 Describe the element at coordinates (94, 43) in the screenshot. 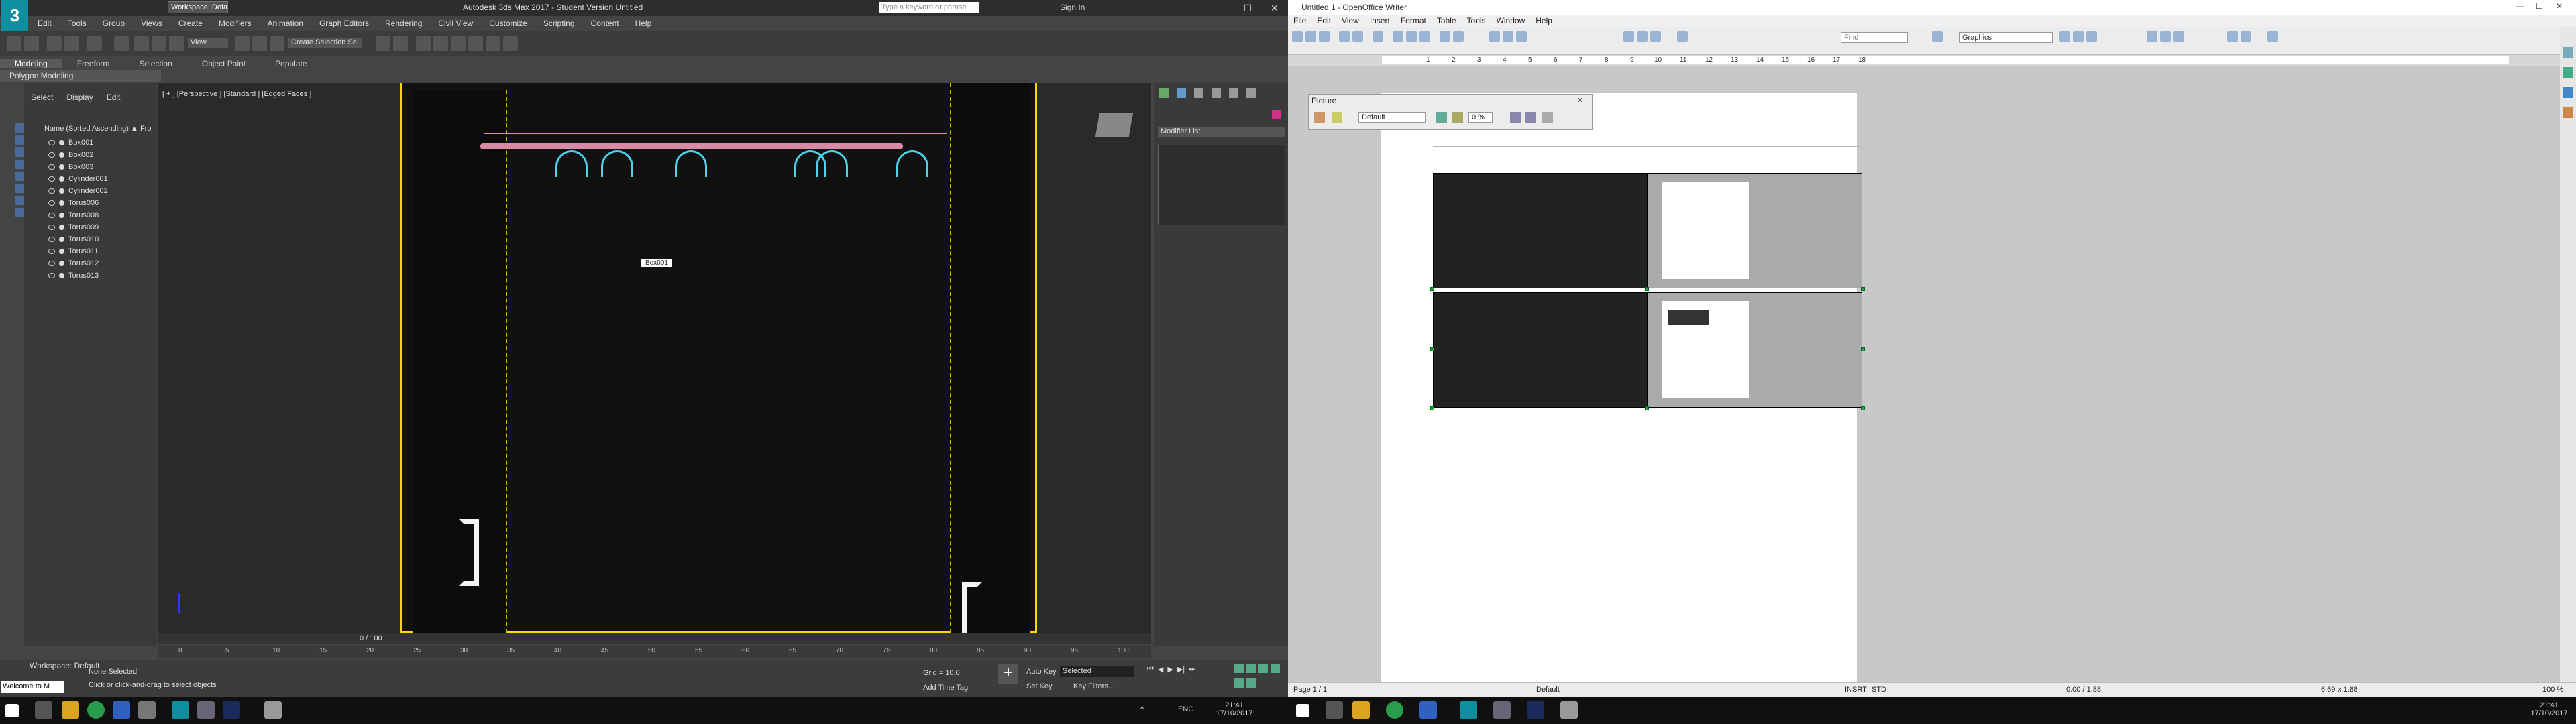

I see `select-icon` at that location.